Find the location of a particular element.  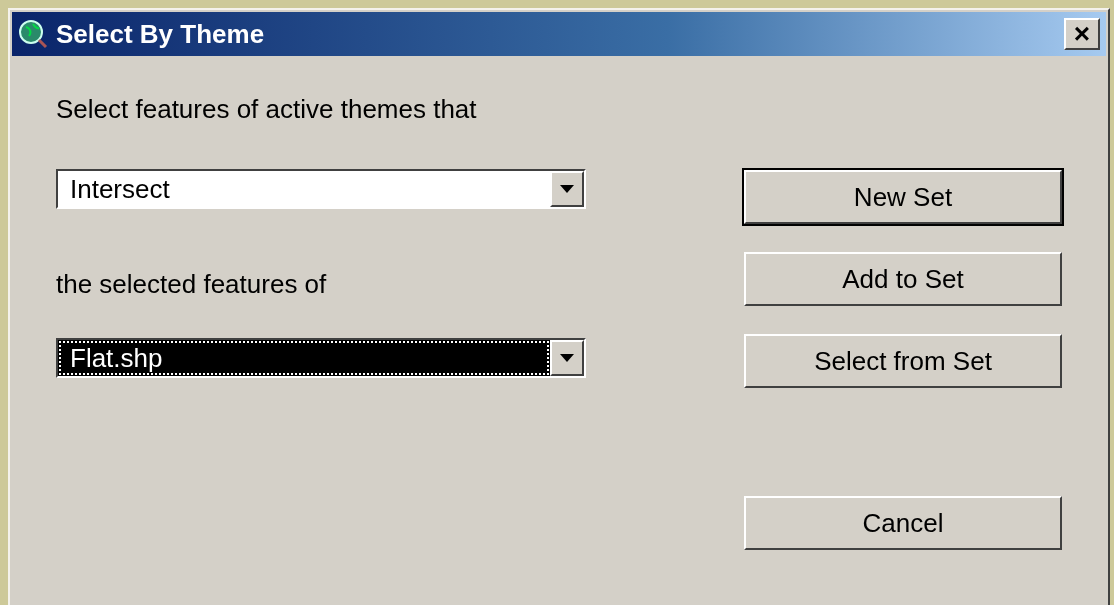

action-button: New Set is located at coordinates (903, 197).